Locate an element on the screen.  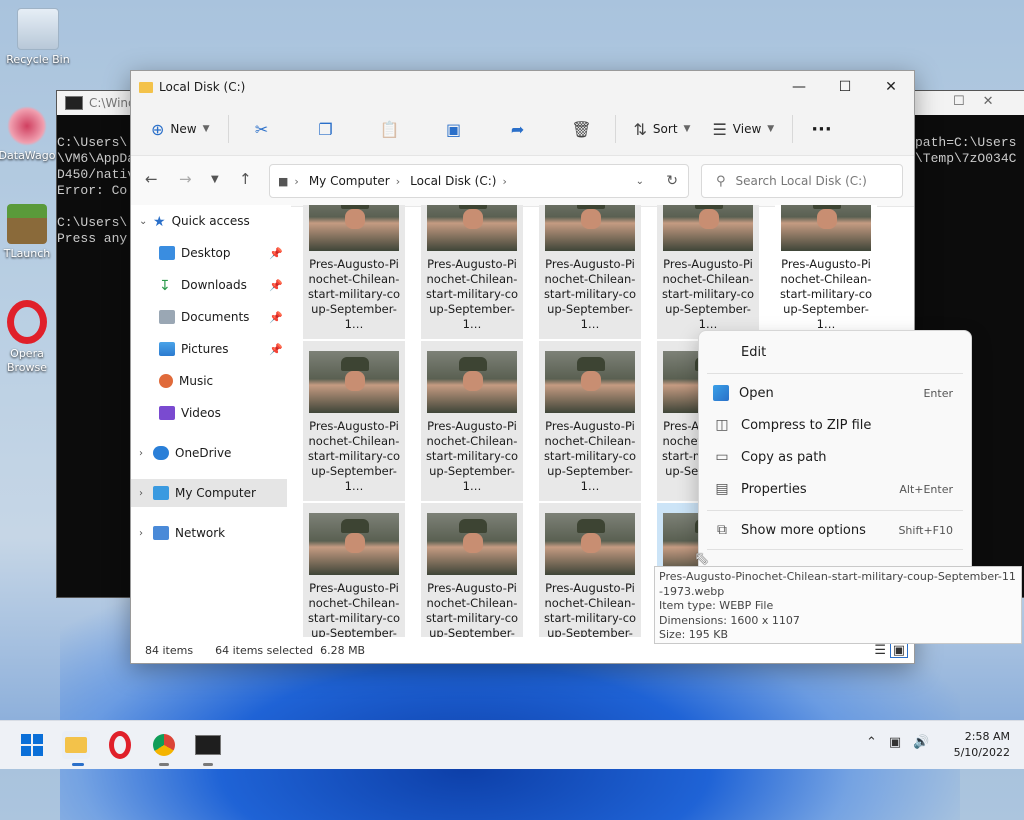
nav-quick-access: ⌄ ★ Quick access is located at coordinates (209, 221).